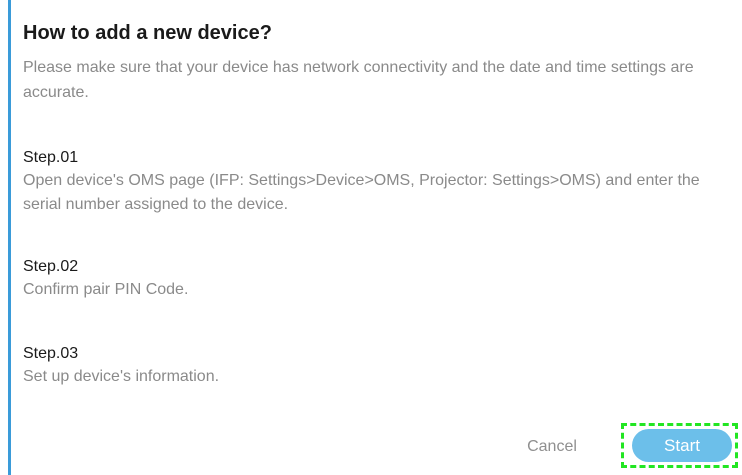  Describe the element at coordinates (552, 447) in the screenshot. I see `cancel-button: Cancel` at that location.